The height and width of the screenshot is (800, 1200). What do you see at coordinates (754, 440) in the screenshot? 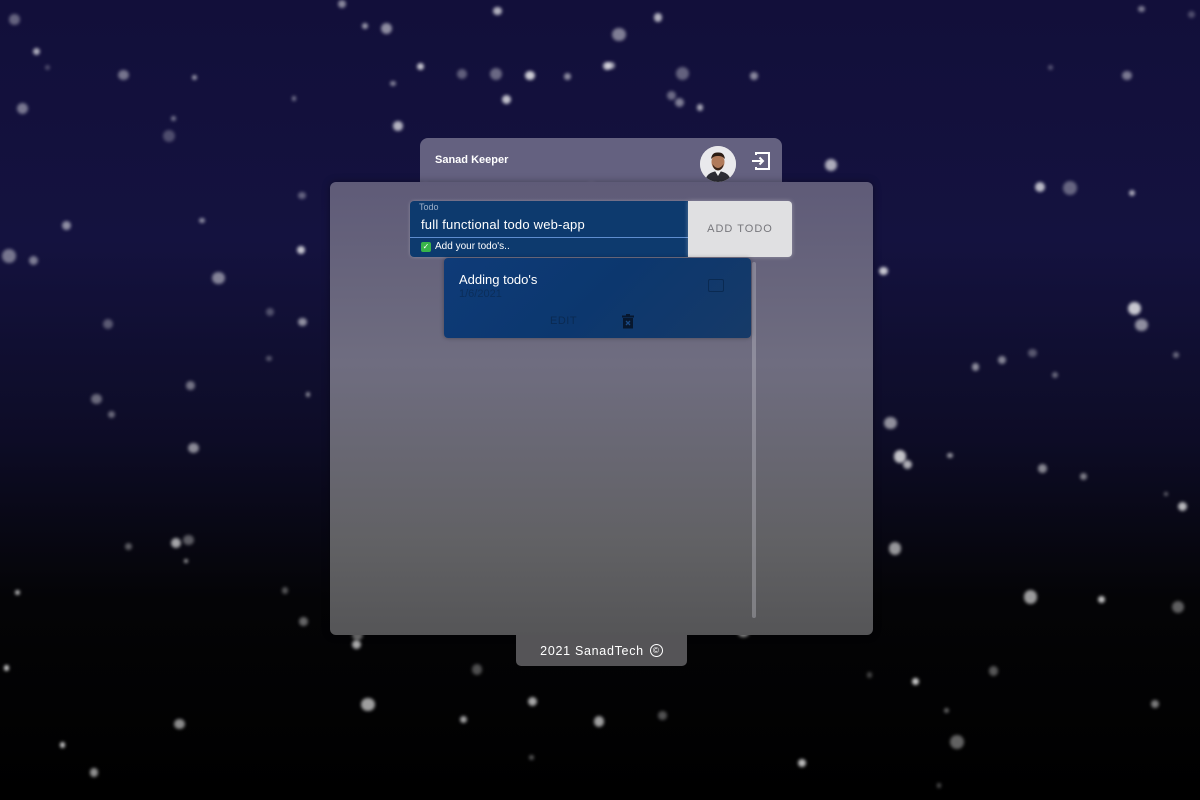
I see `todo-list-scrollbar` at bounding box center [754, 440].